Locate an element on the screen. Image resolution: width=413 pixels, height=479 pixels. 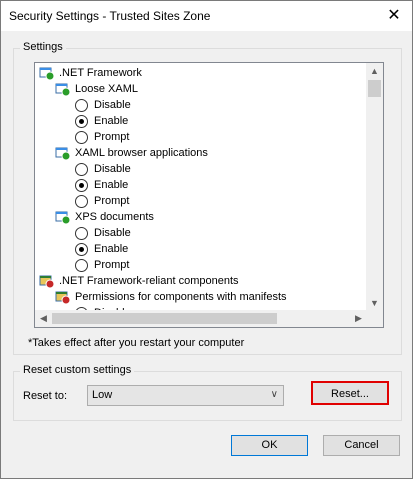
vertical-scroll-thumb is located at coordinates (374, 88).